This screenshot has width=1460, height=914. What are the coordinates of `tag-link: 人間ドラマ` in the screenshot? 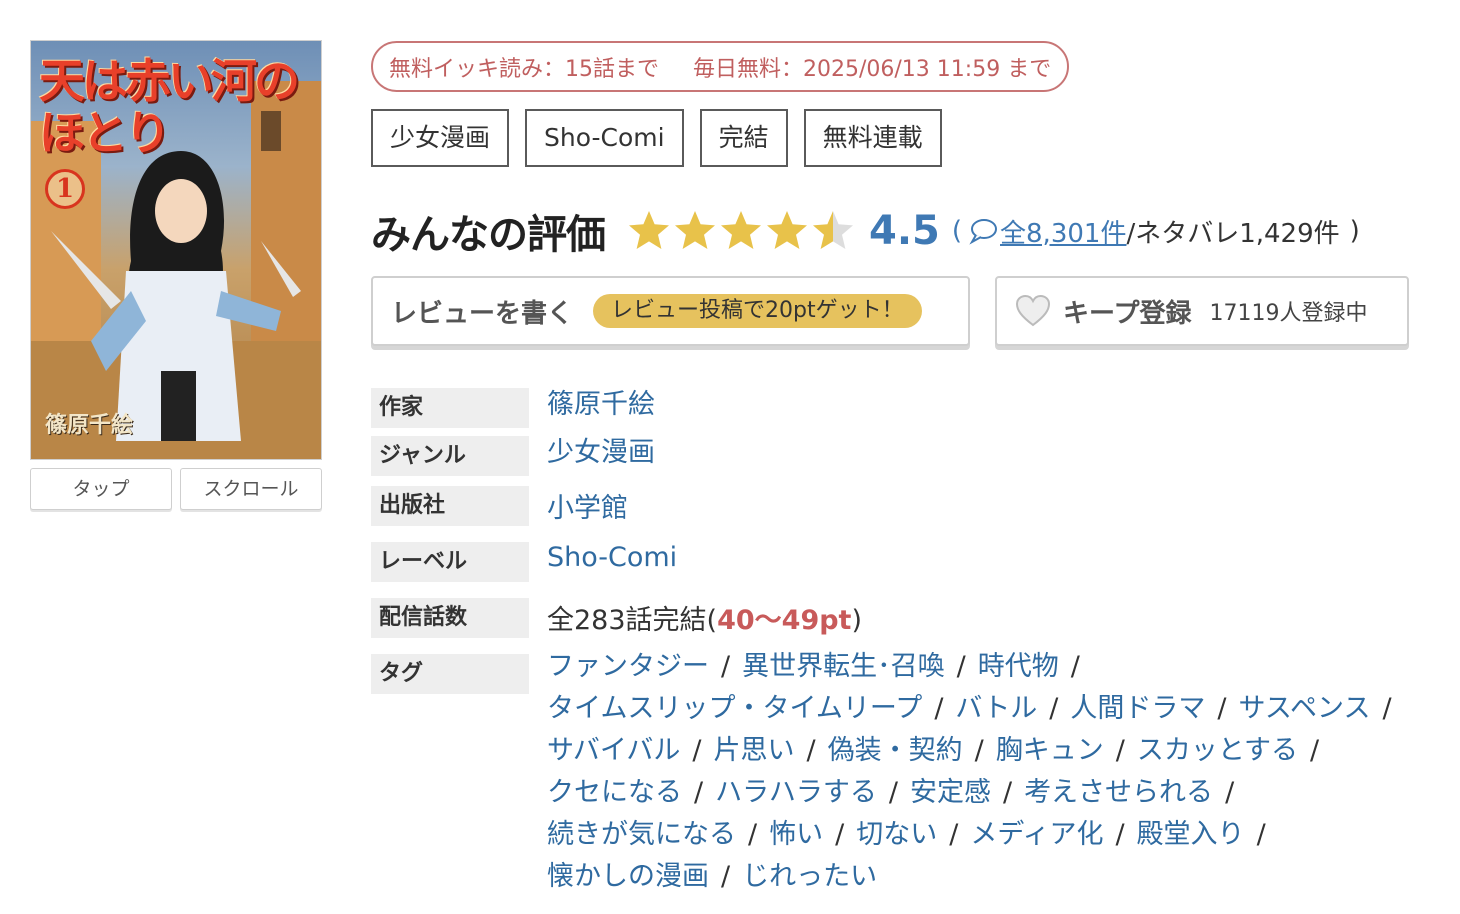 It's located at (1137, 708).